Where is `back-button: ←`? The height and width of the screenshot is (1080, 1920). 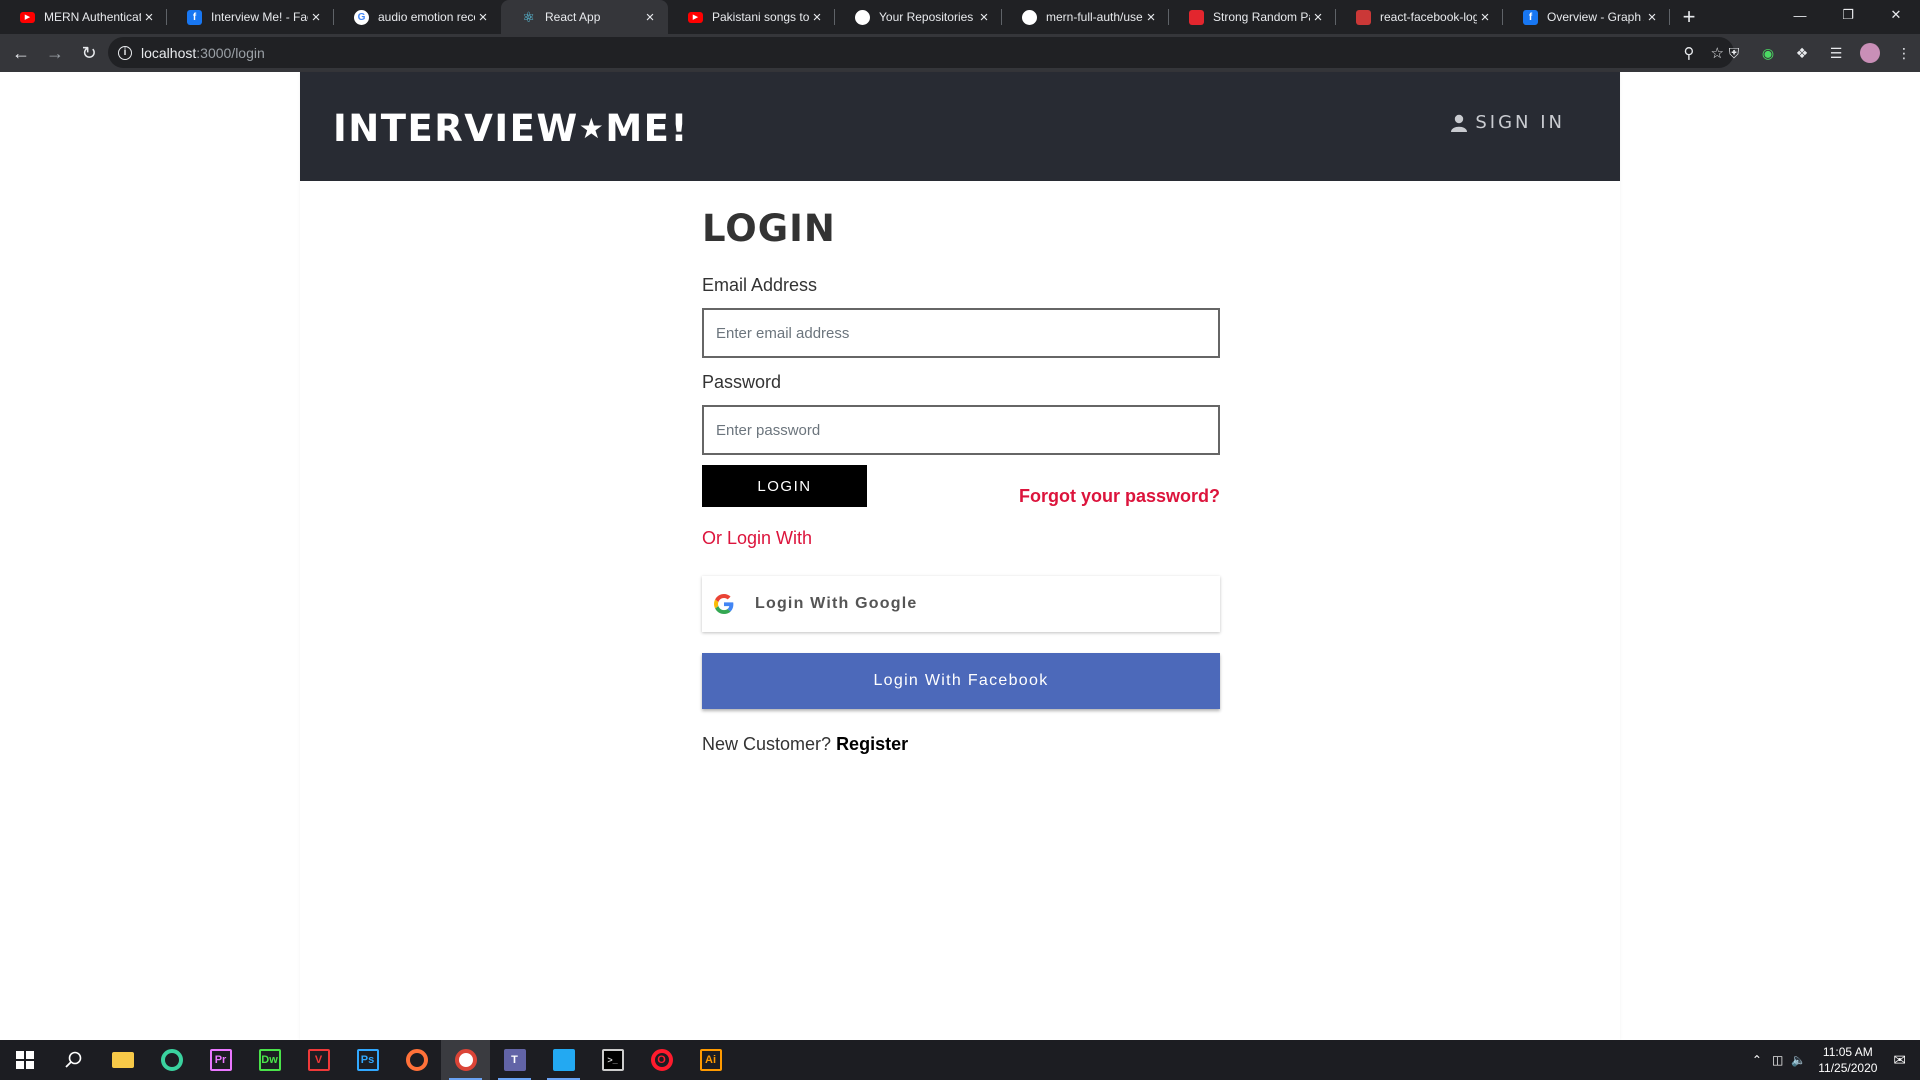 back-button: ← is located at coordinates (21, 53).